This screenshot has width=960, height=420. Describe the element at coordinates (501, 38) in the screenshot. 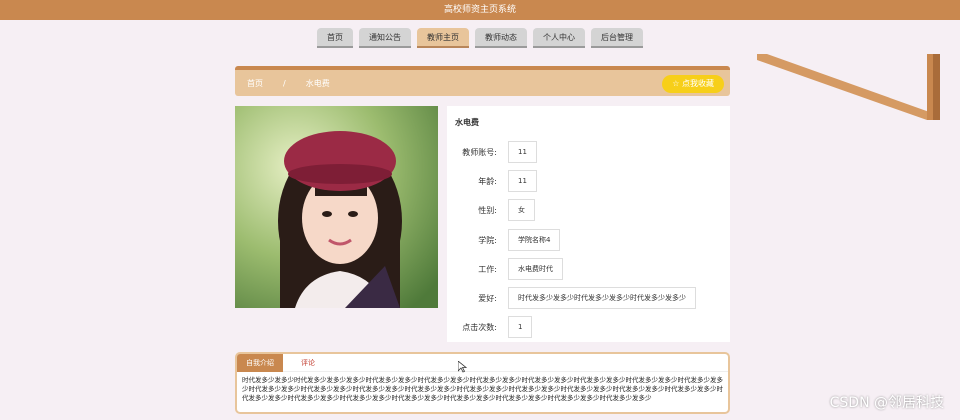

I see `nav-tab-teacher-news: 教师动态` at that location.